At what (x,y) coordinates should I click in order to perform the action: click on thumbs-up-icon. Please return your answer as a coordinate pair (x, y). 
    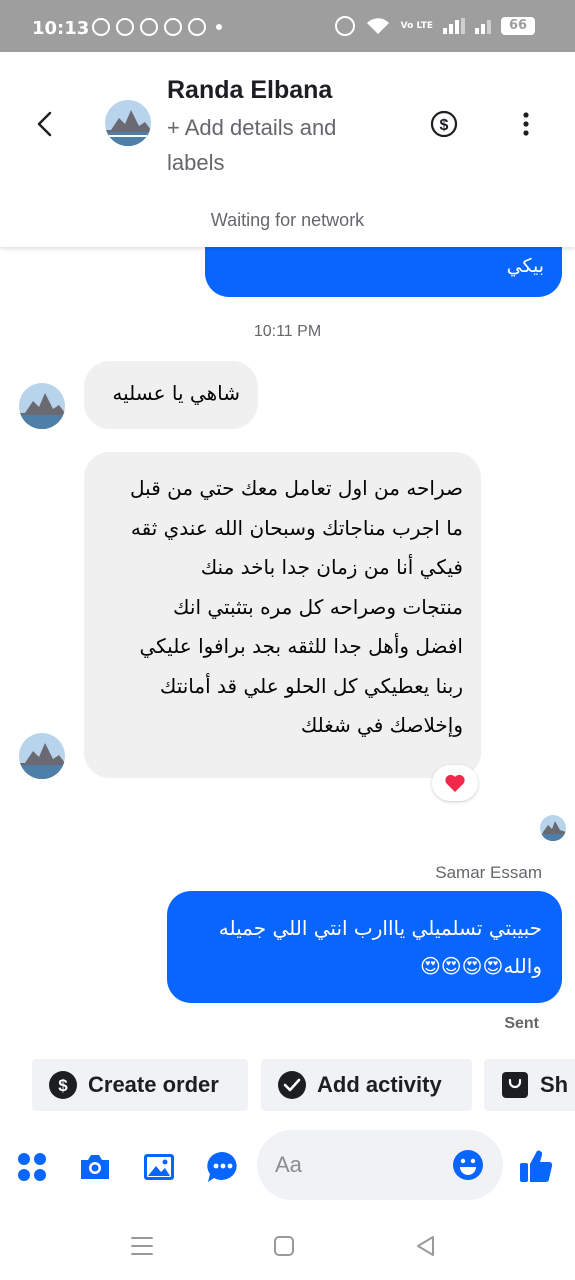
    Looking at the image, I should click on (536, 1166).